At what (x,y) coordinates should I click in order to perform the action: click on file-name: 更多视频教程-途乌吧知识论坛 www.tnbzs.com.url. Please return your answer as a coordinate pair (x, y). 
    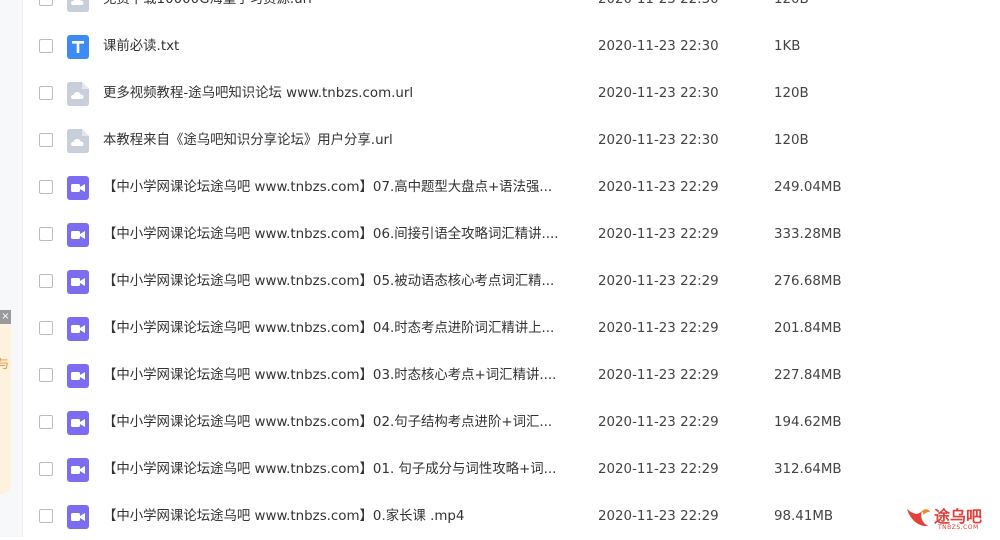
    Looking at the image, I should click on (258, 93).